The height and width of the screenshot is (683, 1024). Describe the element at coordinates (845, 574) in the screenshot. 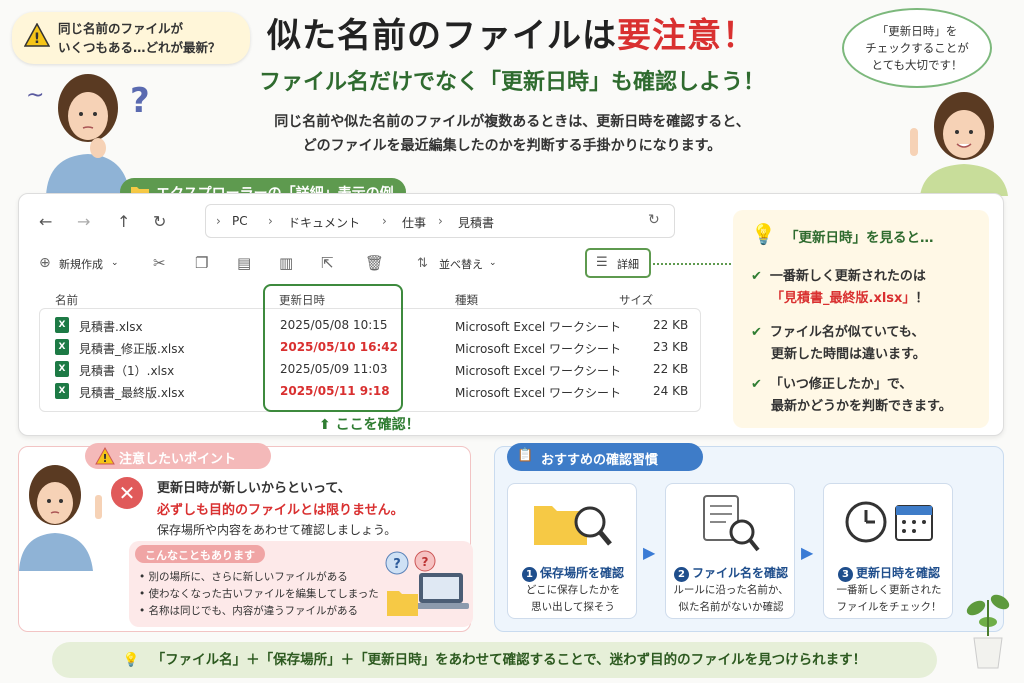

I see `step-number: 3` at that location.